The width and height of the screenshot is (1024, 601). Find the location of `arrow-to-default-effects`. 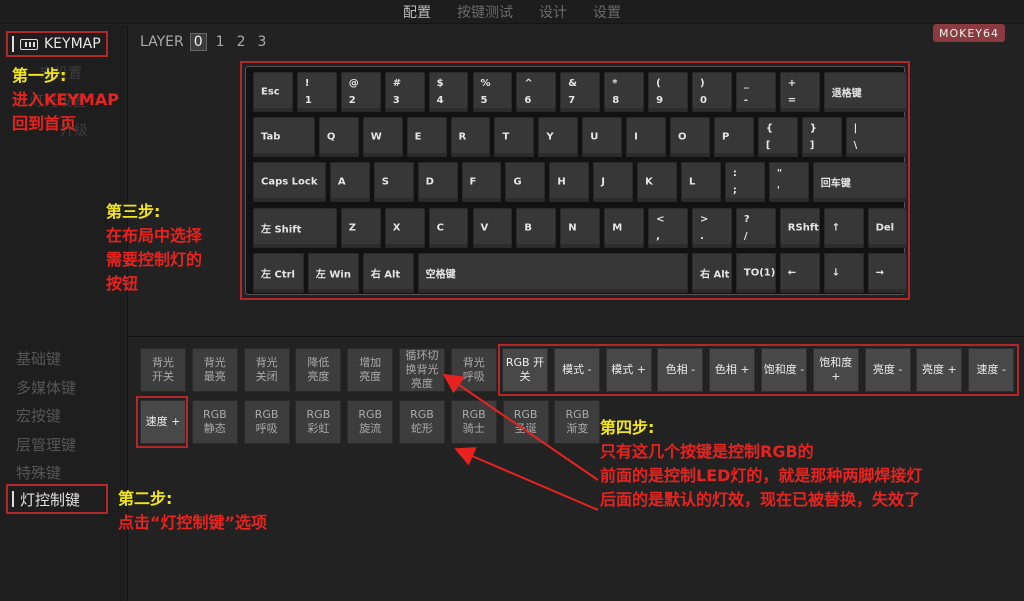

arrow-to-default-effects is located at coordinates (526, 479).